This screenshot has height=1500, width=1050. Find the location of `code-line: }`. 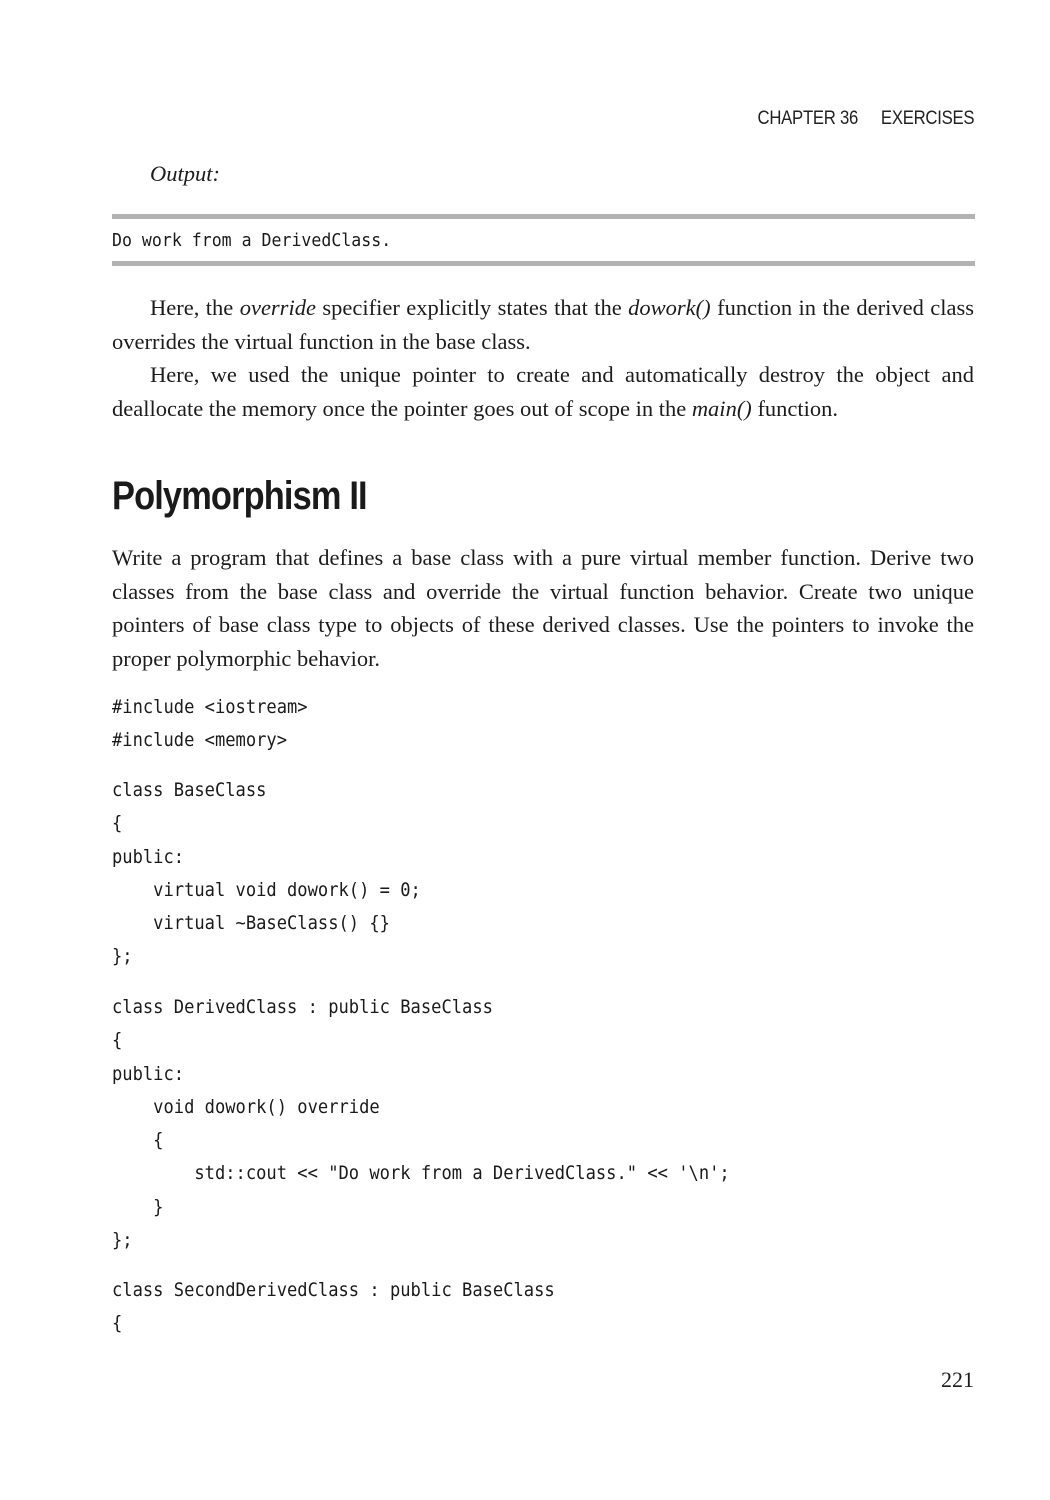

code-line: } is located at coordinates (138, 1206).